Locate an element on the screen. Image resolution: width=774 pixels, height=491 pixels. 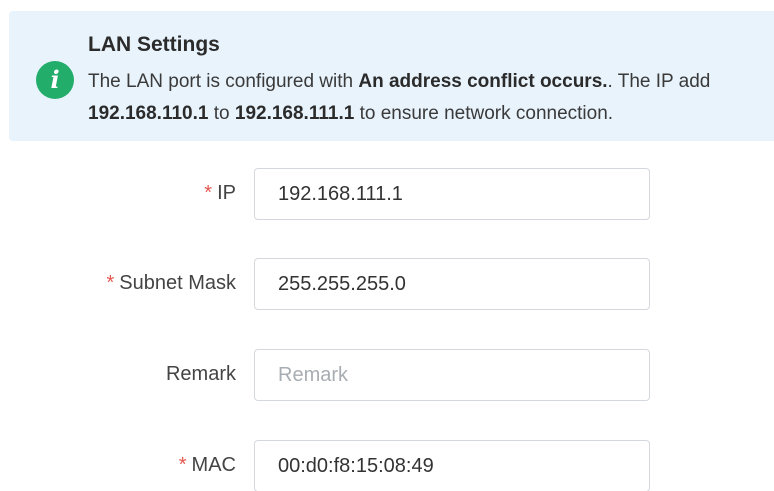
remark-label-text: Remark is located at coordinates (200, 374).